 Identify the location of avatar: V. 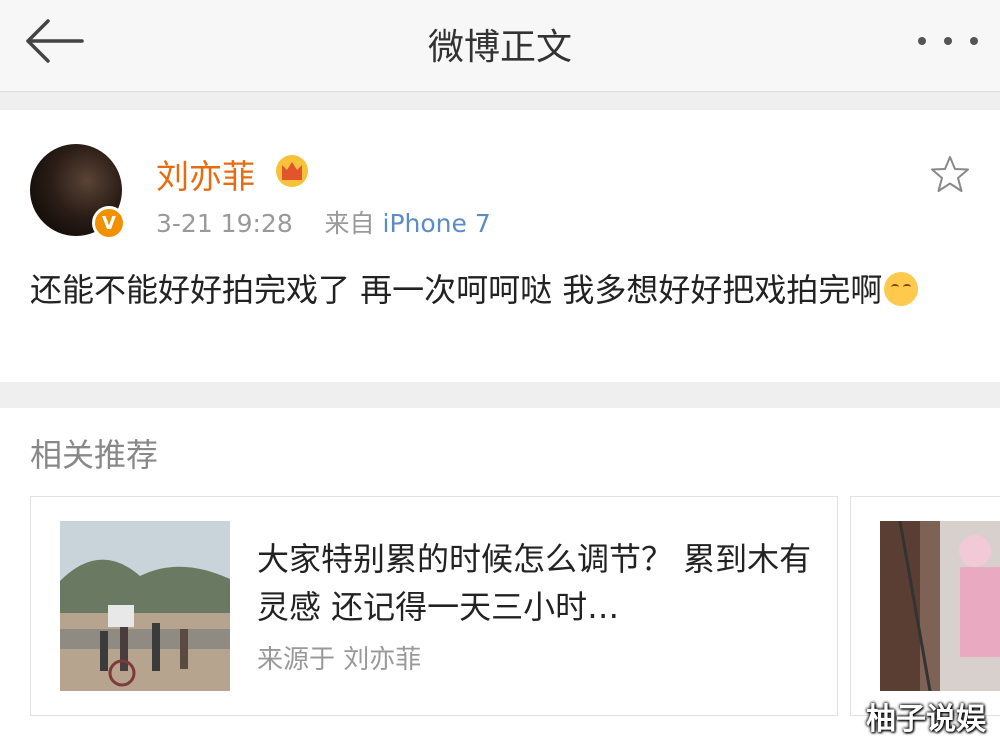
(78, 192).